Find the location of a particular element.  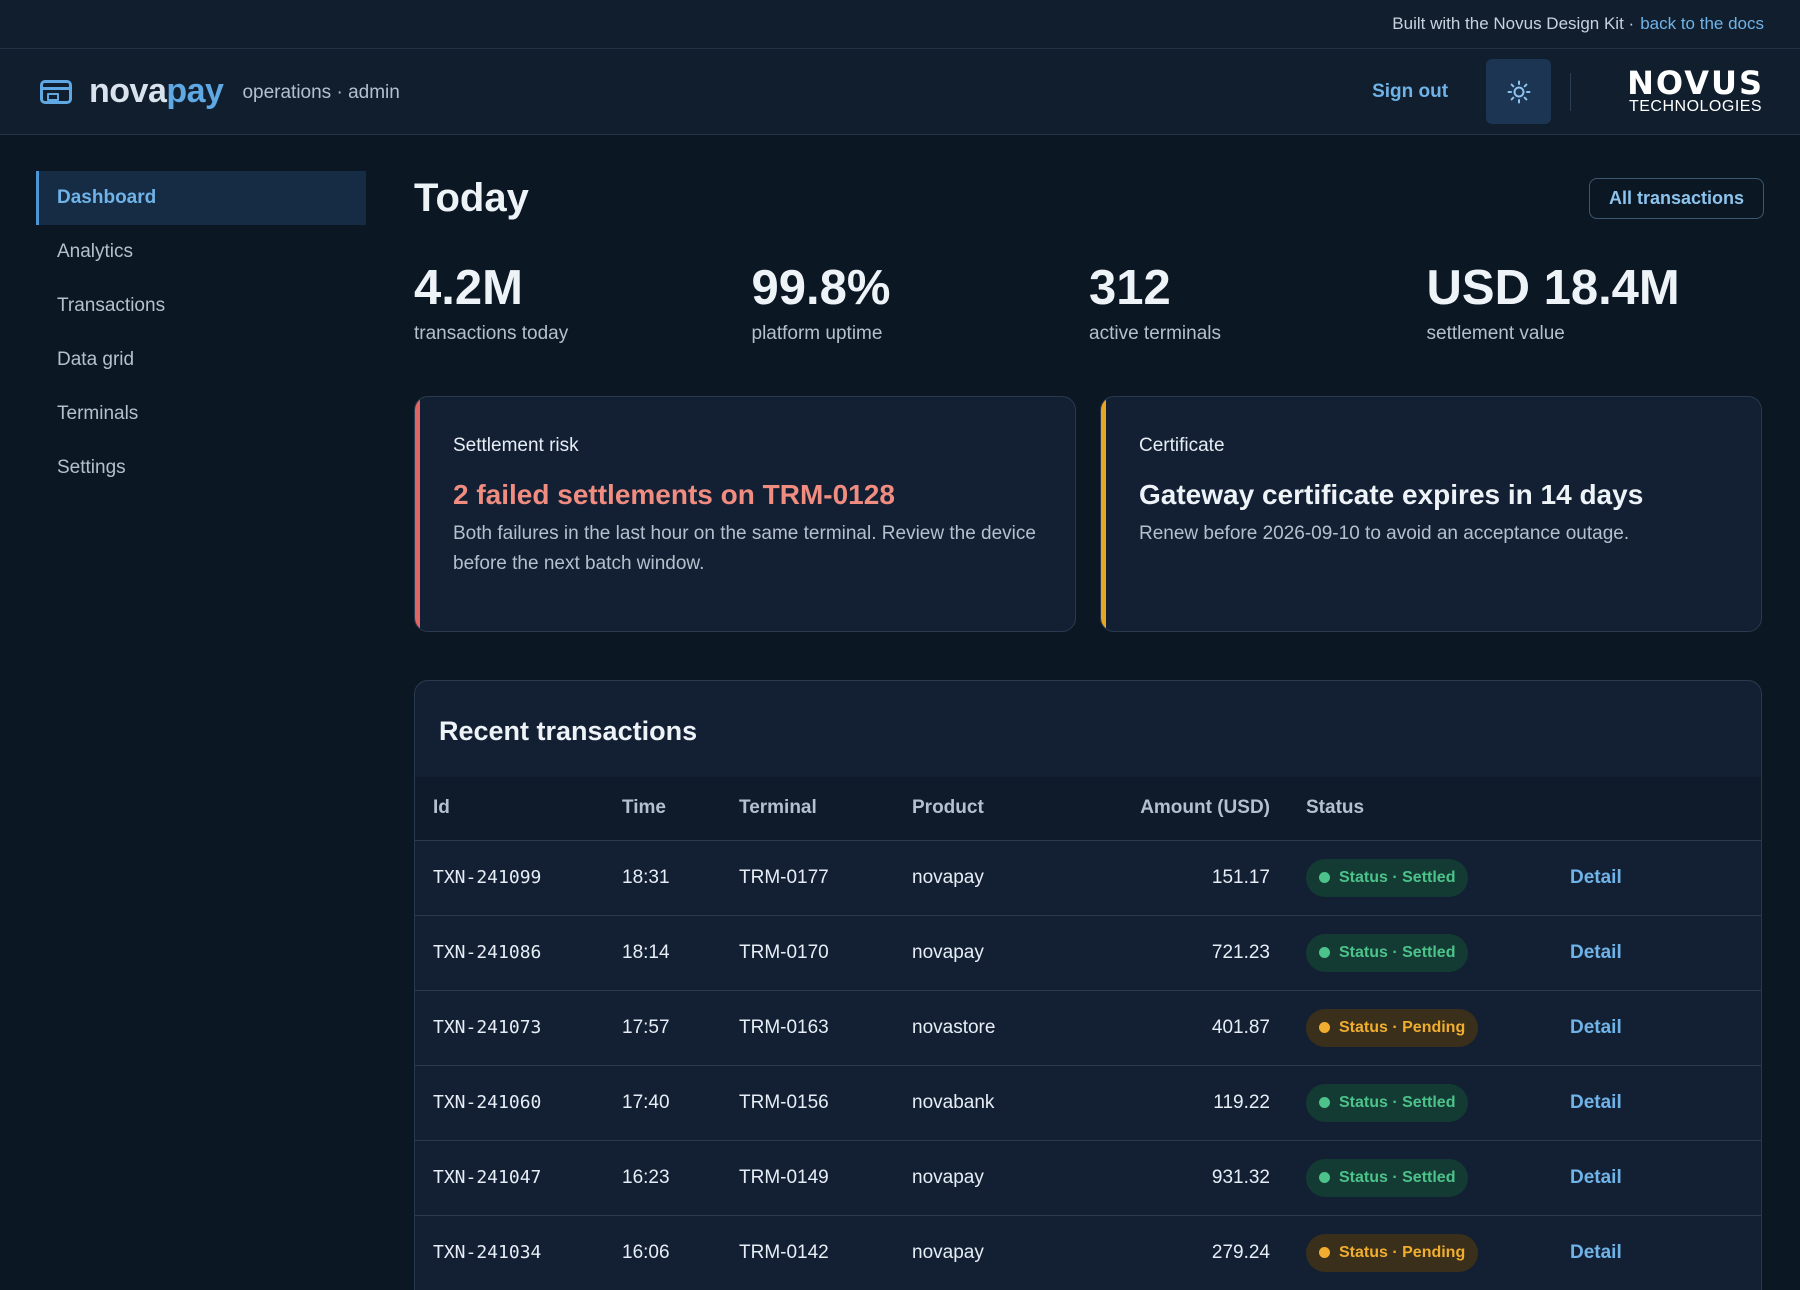

column-header-product: Product is located at coordinates (998, 808).